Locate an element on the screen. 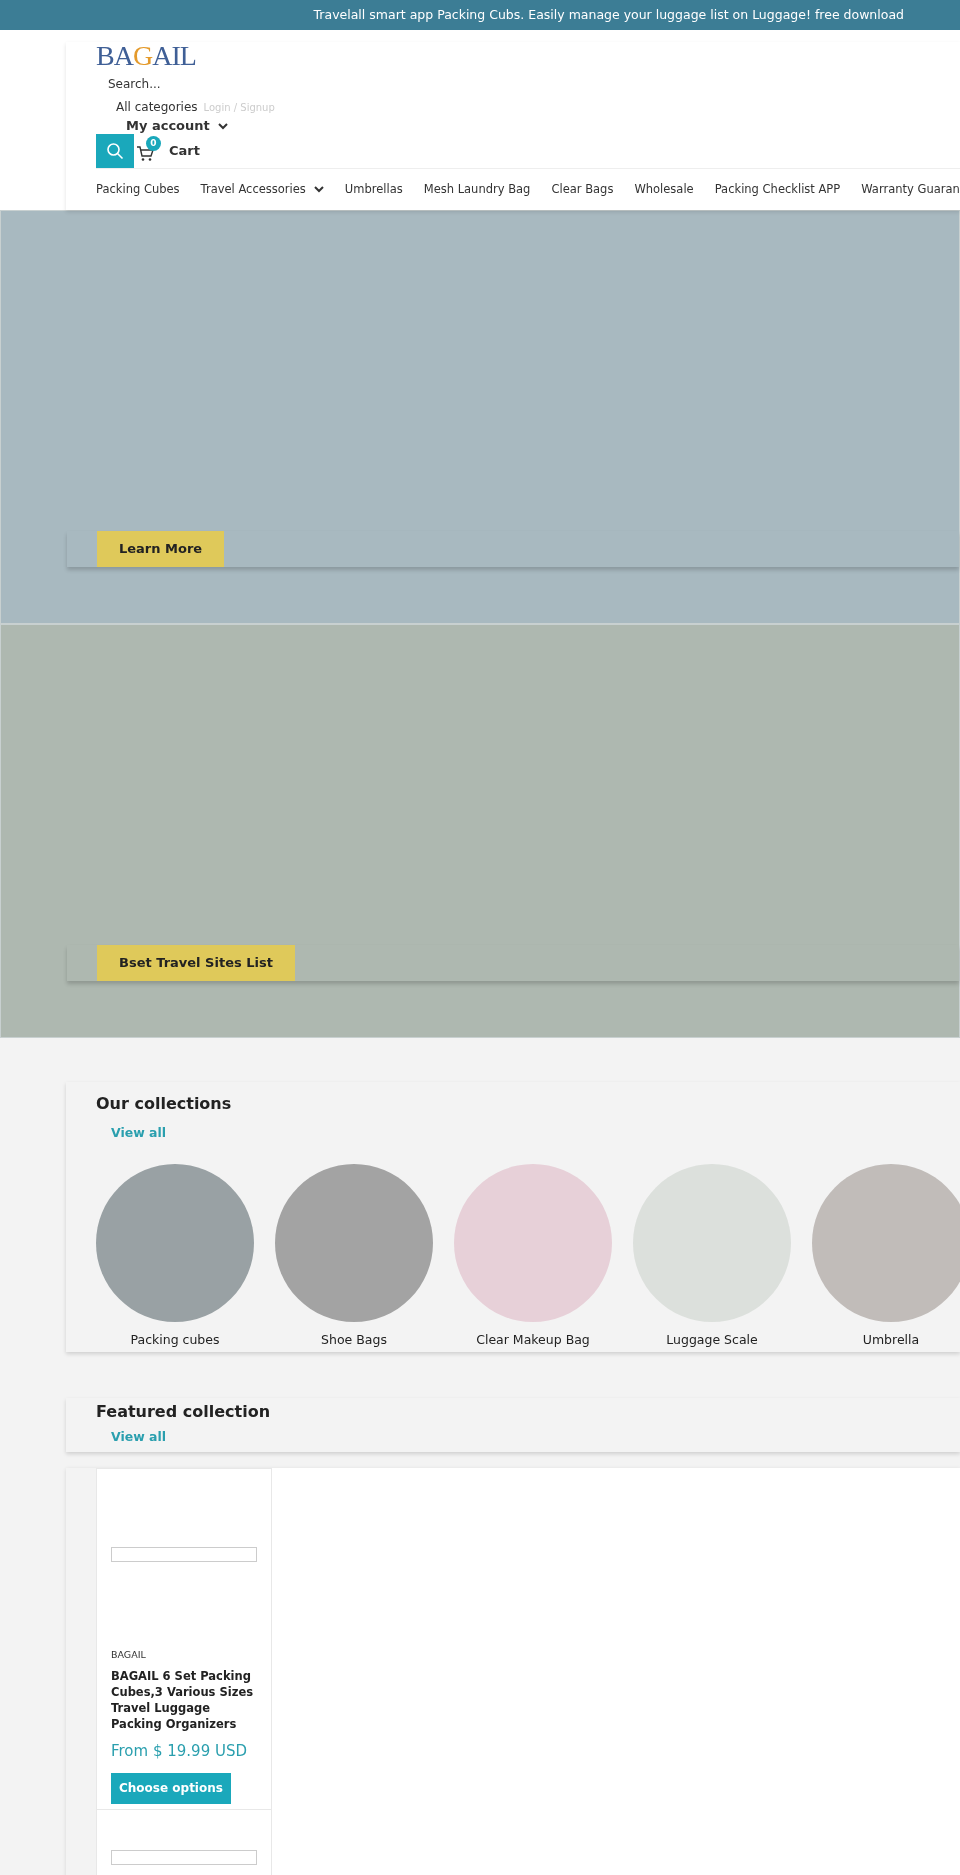  category-select: All categories is located at coordinates (147, 107).